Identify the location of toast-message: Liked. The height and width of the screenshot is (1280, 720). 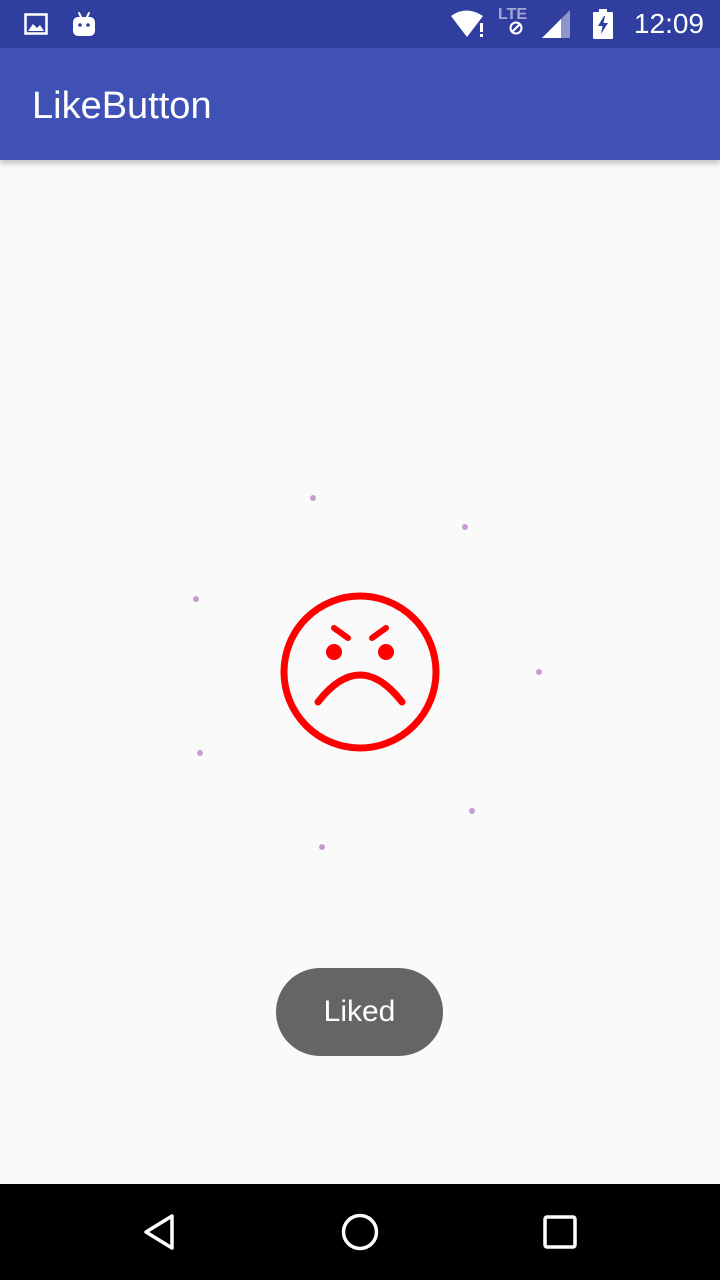
(359, 1012).